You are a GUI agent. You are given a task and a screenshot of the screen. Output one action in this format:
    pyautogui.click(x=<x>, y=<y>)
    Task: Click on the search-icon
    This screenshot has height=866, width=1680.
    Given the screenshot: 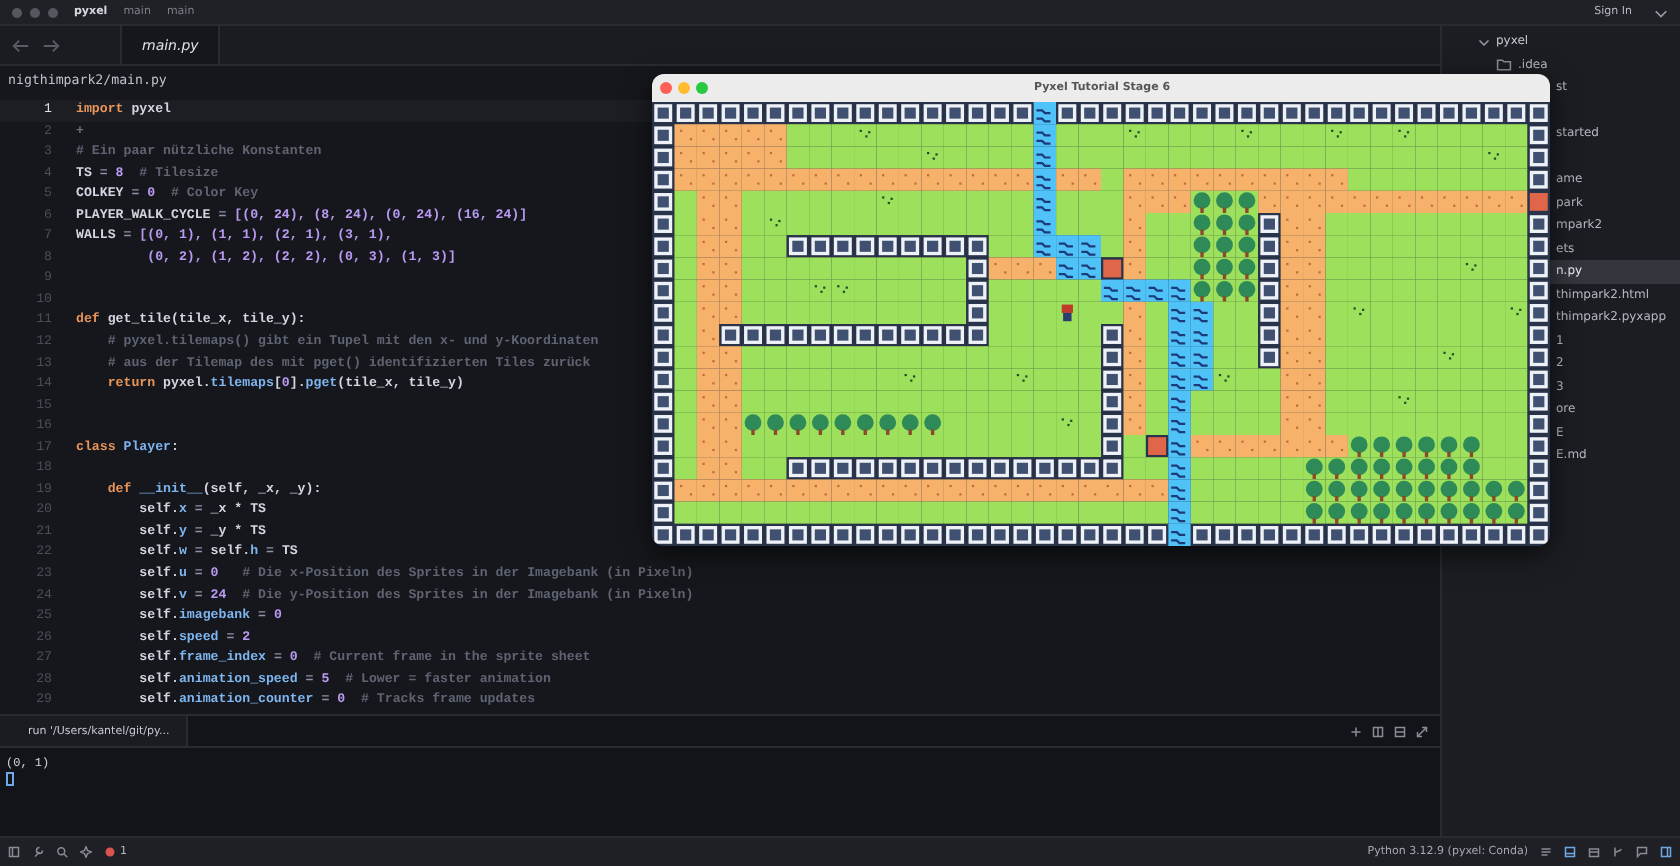 What is the action you would take?
    pyautogui.click(x=62, y=852)
    